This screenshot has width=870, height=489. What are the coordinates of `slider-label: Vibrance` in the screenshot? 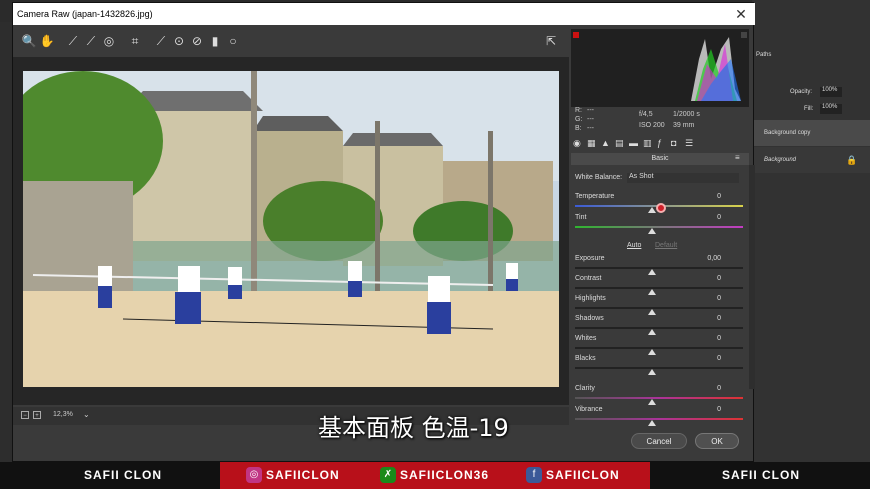 It's located at (589, 409).